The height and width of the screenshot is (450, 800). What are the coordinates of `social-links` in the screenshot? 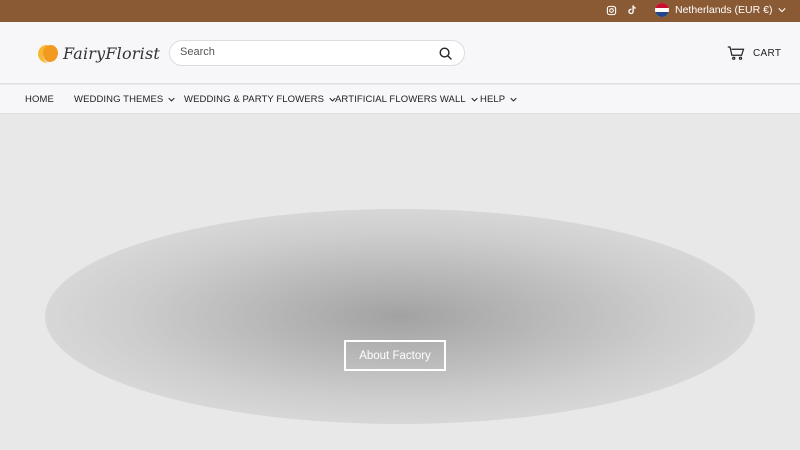 It's located at (621, 10).